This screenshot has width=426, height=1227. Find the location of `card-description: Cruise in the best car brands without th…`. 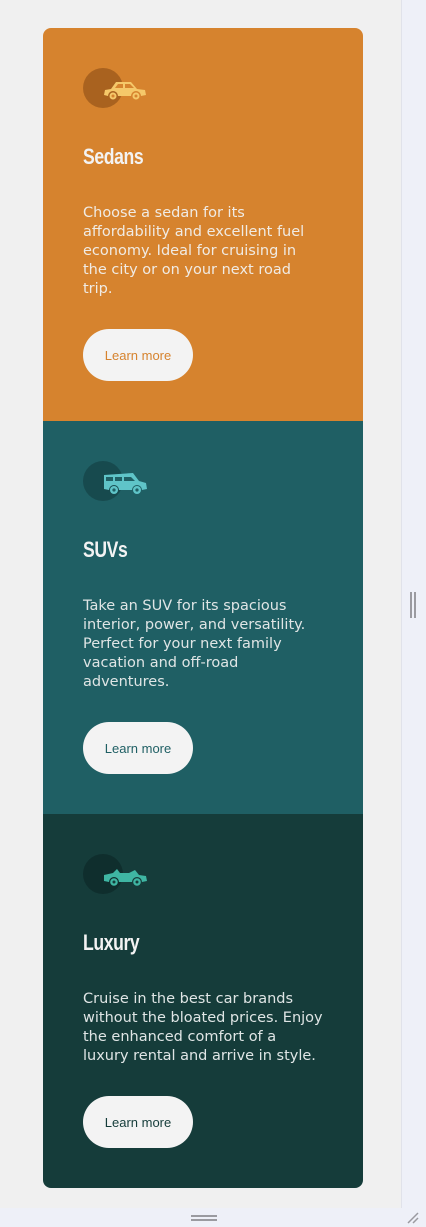

card-description: Cruise in the best car brands without th… is located at coordinates (203, 1027).